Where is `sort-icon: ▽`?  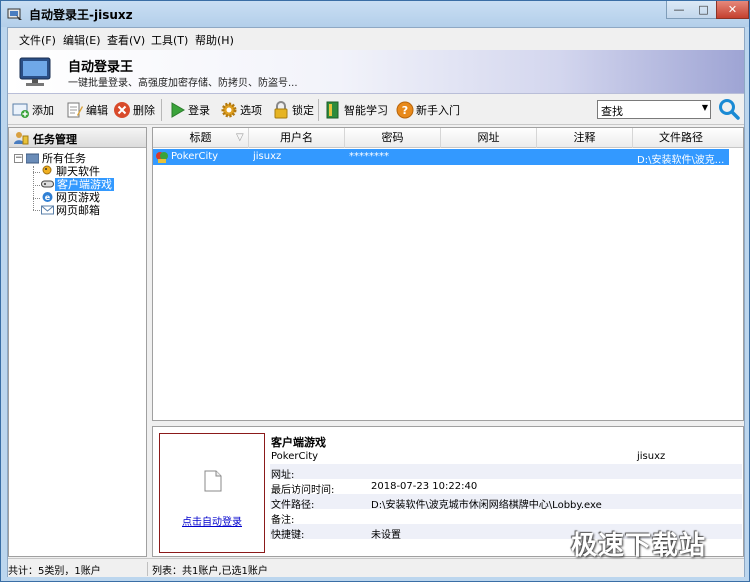 sort-icon: ▽ is located at coordinates (240, 137).